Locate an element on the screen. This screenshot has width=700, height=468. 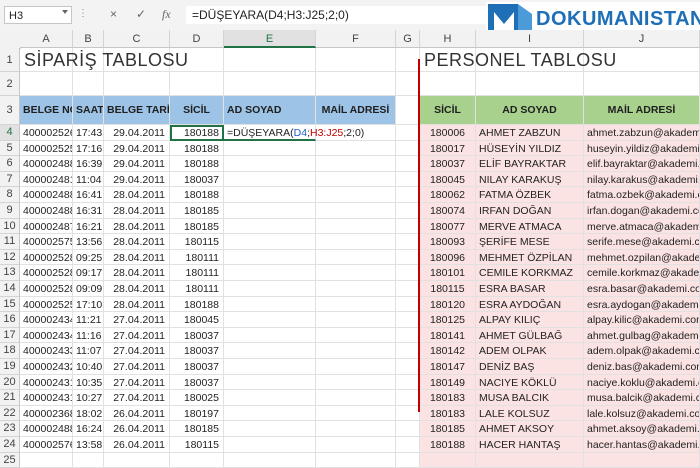
row-header-2: 2 is located at coordinates (10, 84).